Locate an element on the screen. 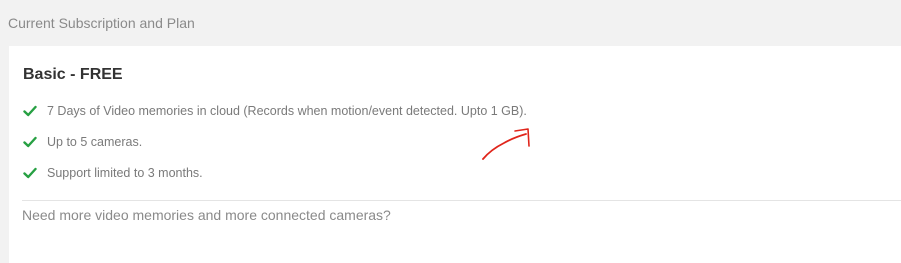  feature-label: Up to 5 cameras. is located at coordinates (95, 142).